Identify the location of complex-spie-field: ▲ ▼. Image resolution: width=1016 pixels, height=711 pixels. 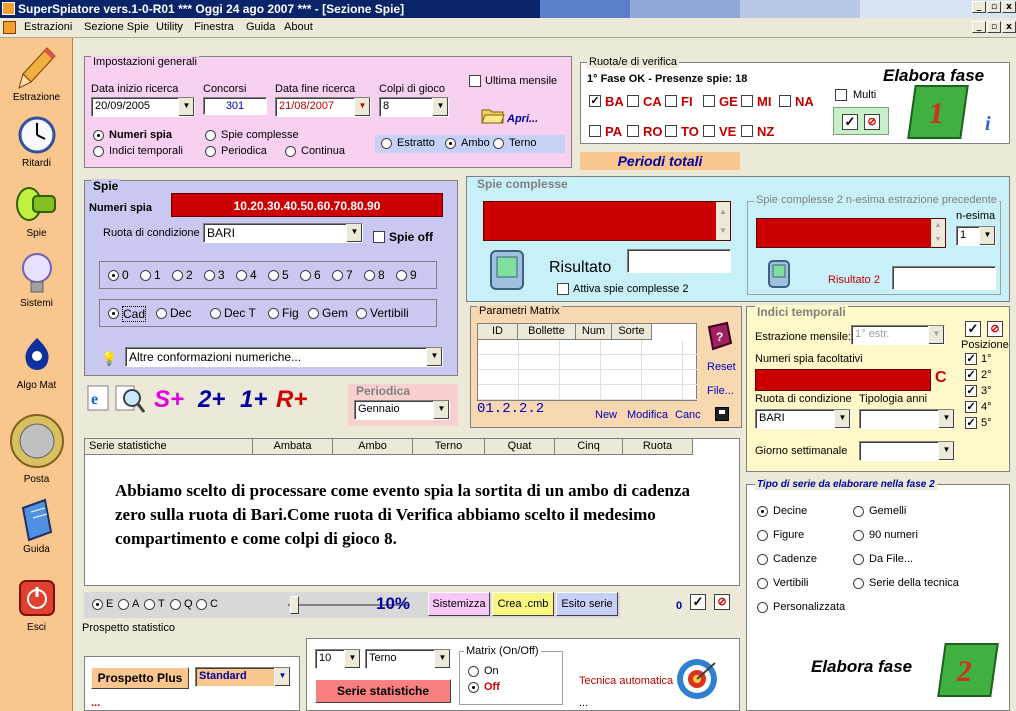
(607, 221).